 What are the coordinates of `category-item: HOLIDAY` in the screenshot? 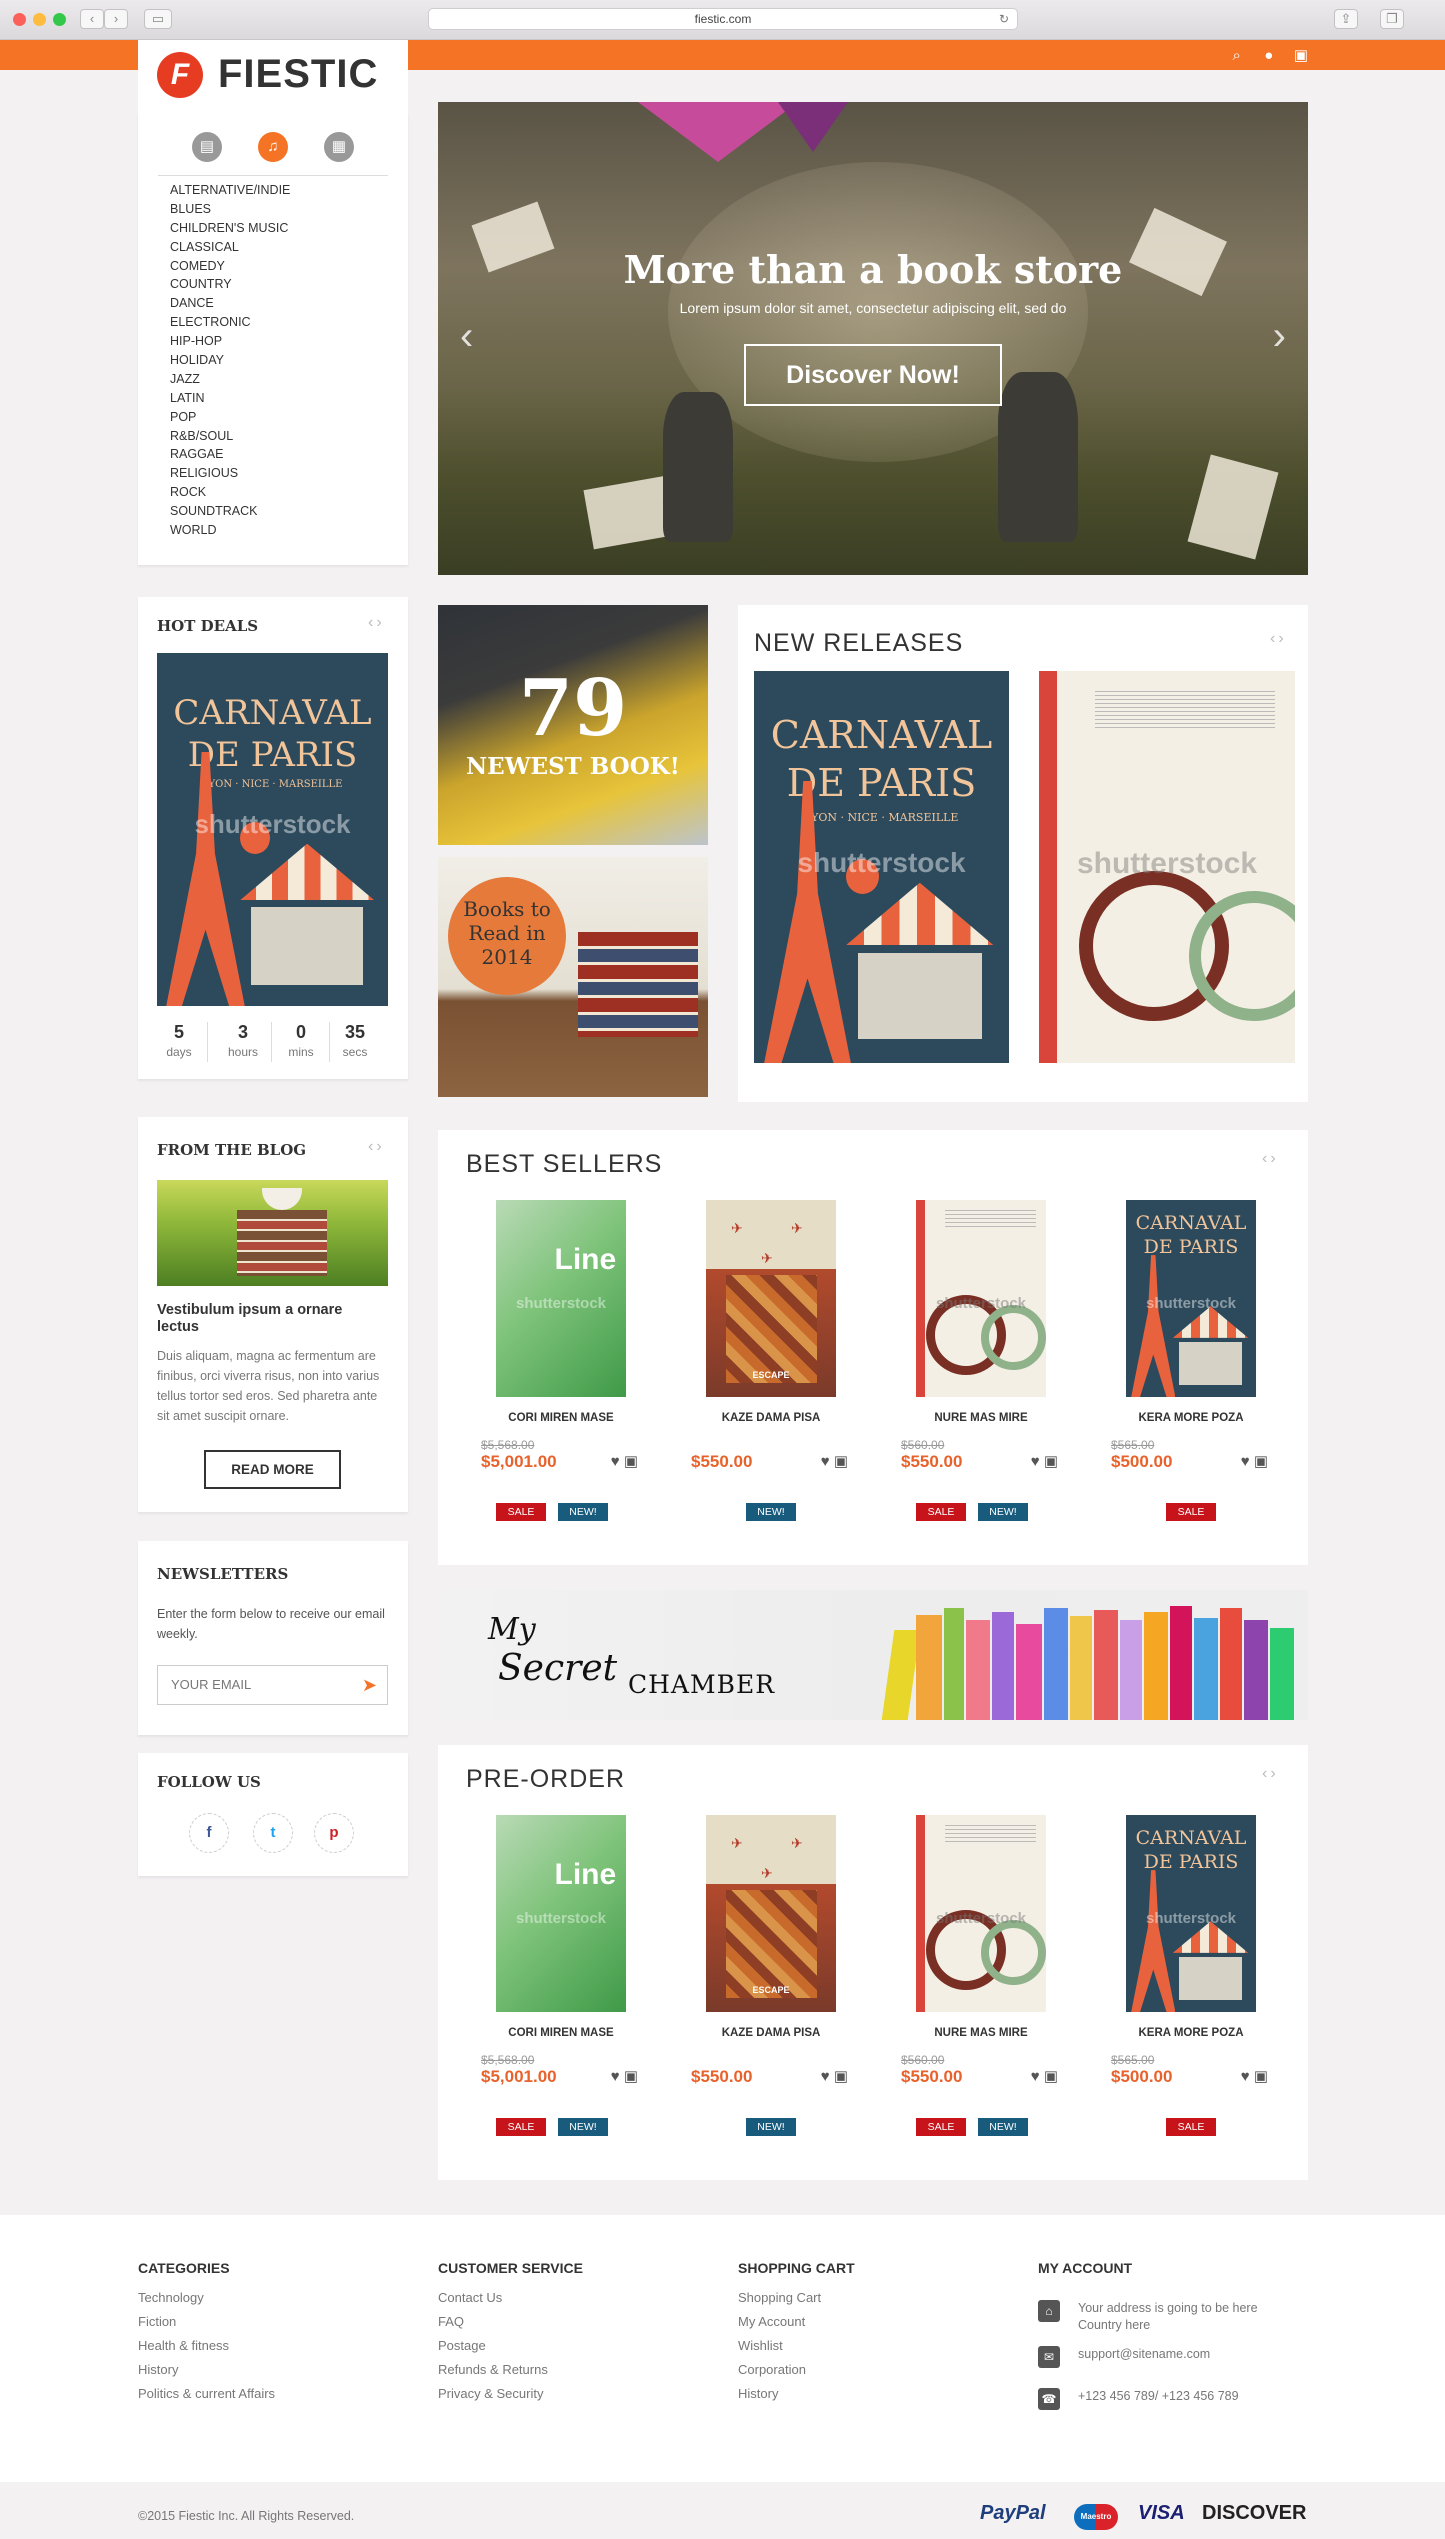 It's located at (230, 360).